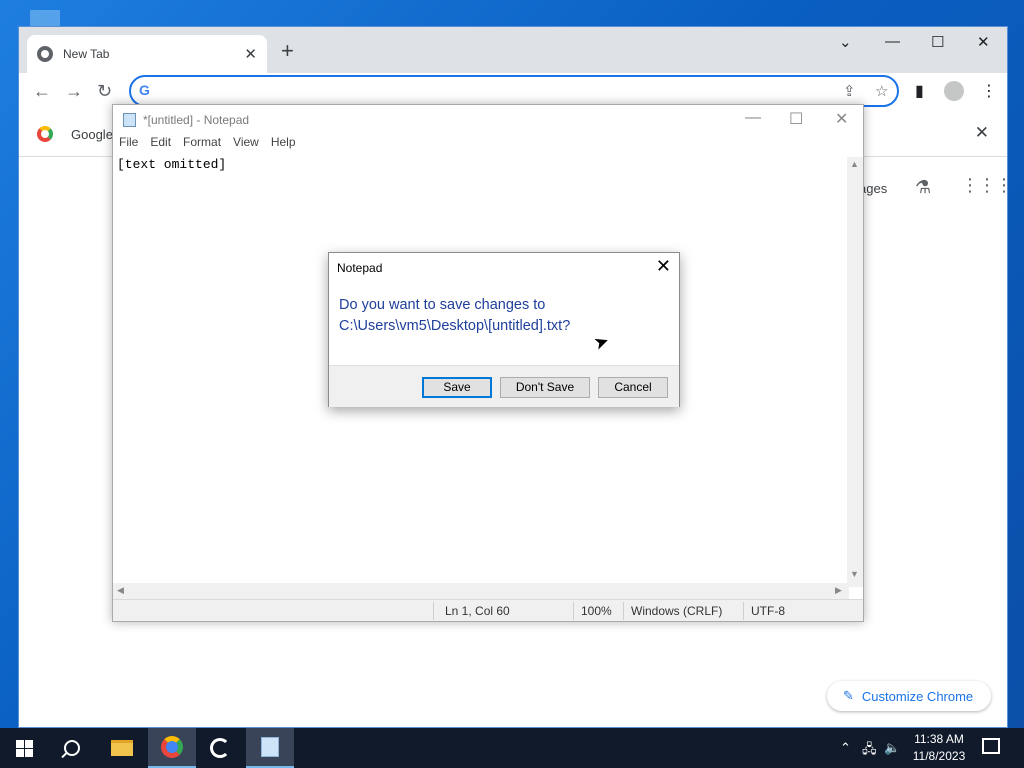 The height and width of the screenshot is (768, 1024). Describe the element at coordinates (120, 590) in the screenshot. I see `scroll-left-icon: ◀` at that location.